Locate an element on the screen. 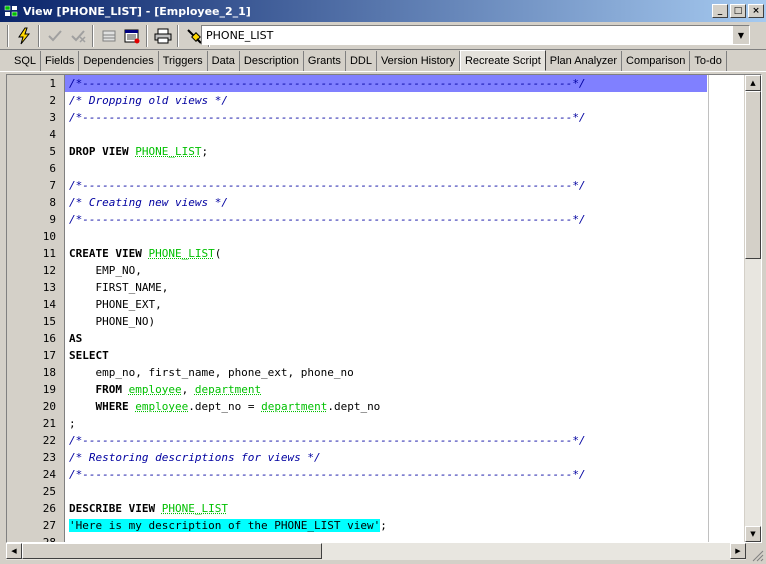 This screenshot has width=766, height=564. code-line: CREATE VIEW PHONE_LIST( is located at coordinates (404, 253).